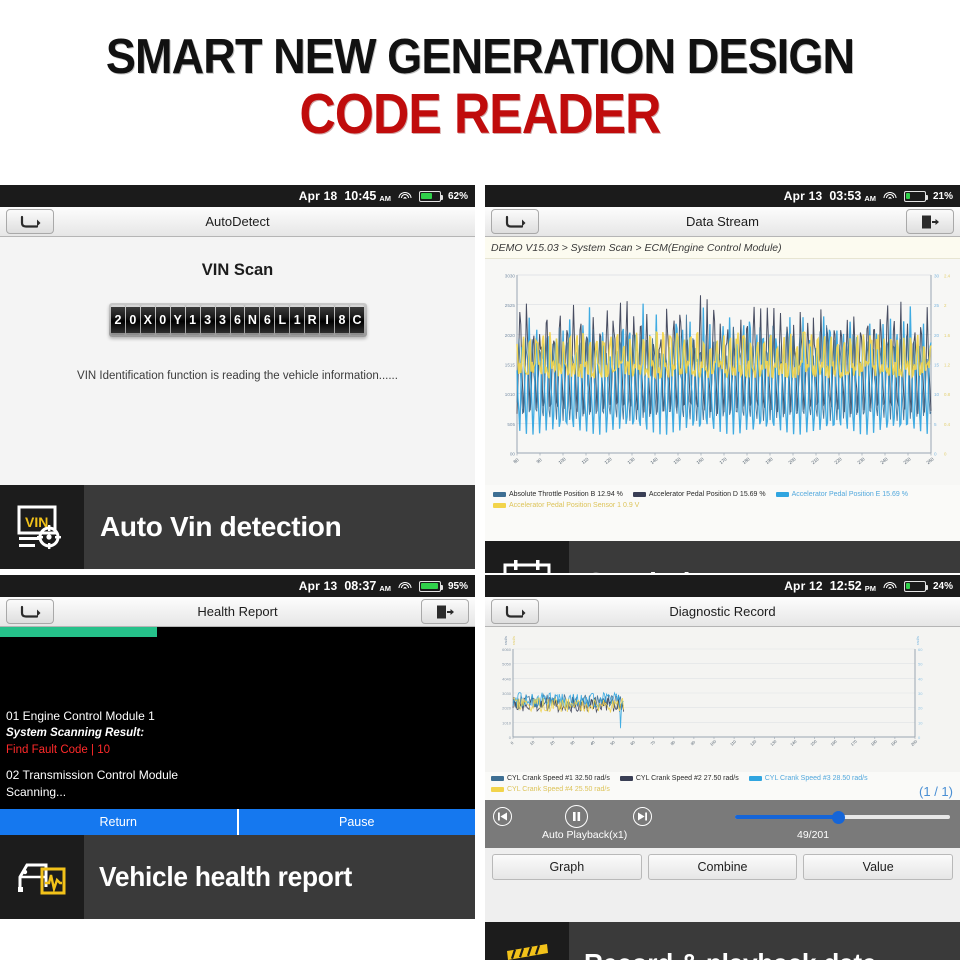 Image resolution: width=960 pixels, height=960 pixels. I want to click on svg-text: 2525, so click(510, 305).